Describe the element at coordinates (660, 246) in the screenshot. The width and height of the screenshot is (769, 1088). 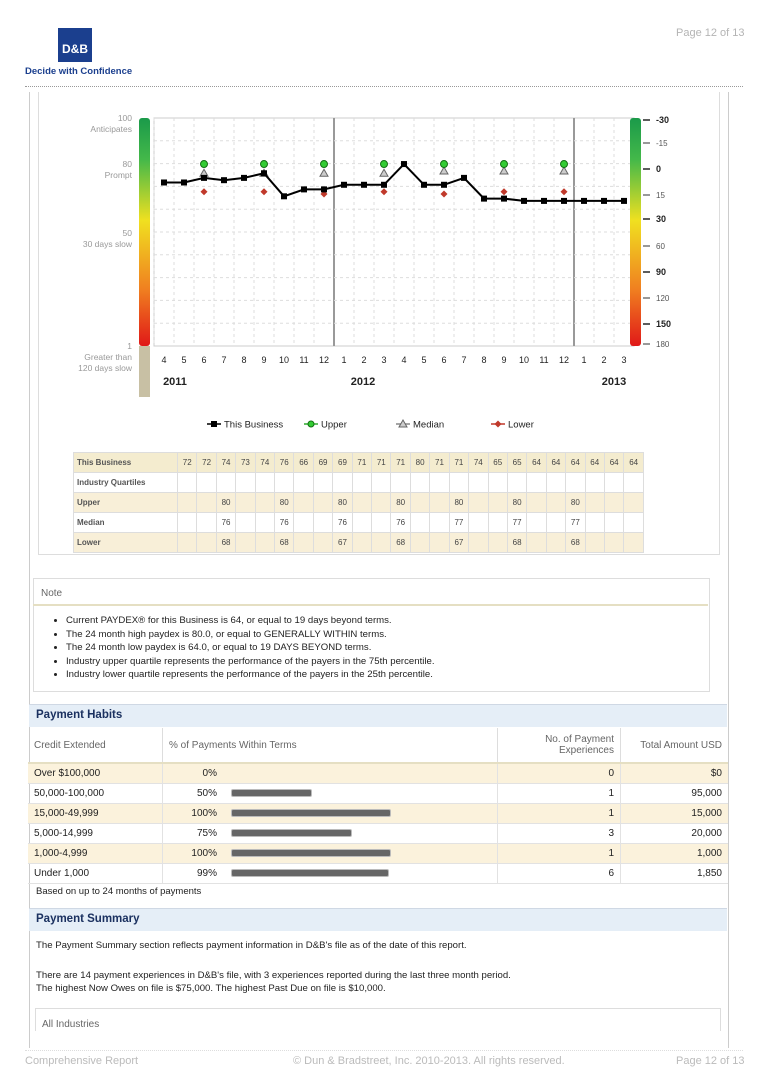
I see `right-axis-label: 60` at that location.